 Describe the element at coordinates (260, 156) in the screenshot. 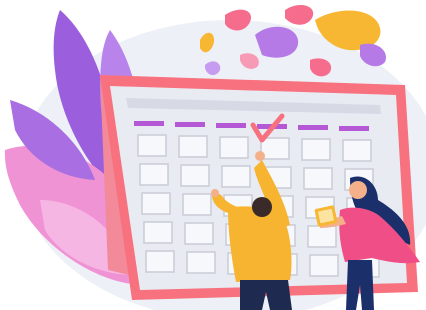

I see `man-hand` at that location.